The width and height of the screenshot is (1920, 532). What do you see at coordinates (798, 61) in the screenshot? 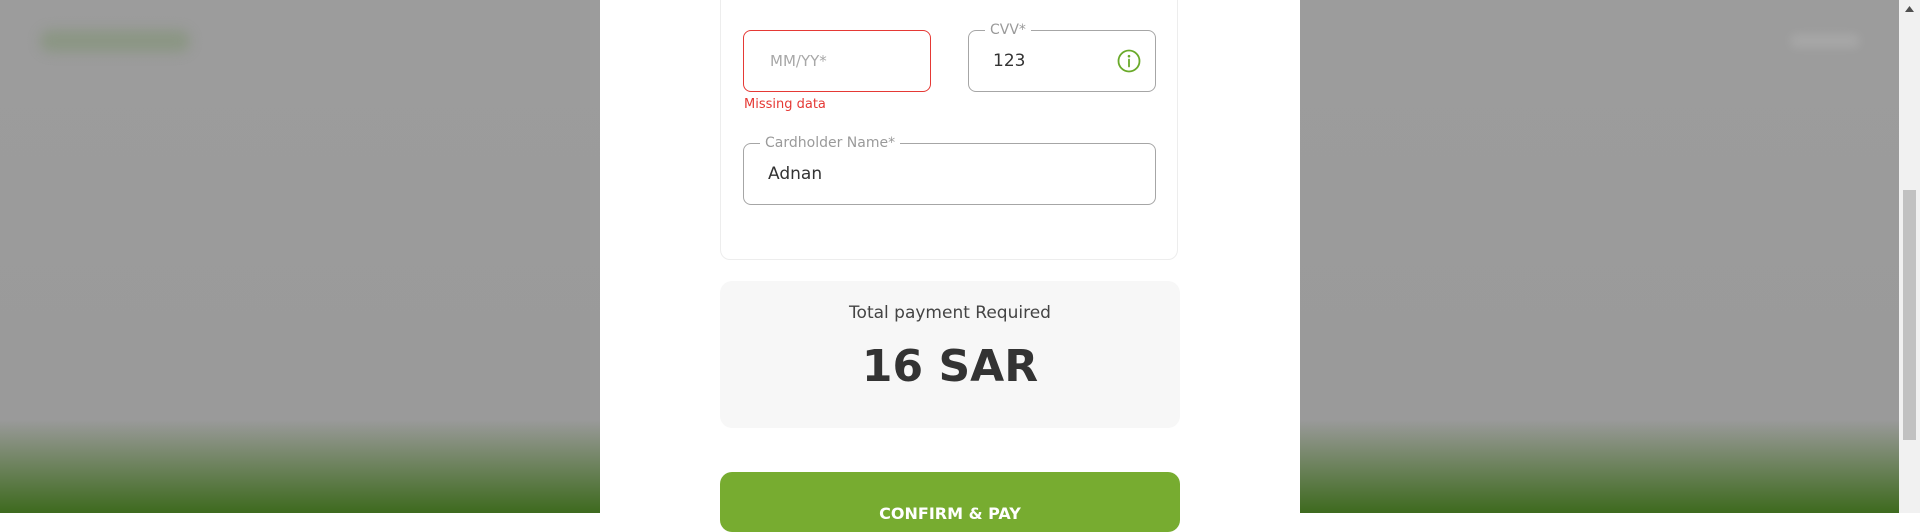
I see `expiry-date-placeholder: MM/YY*` at bounding box center [798, 61].